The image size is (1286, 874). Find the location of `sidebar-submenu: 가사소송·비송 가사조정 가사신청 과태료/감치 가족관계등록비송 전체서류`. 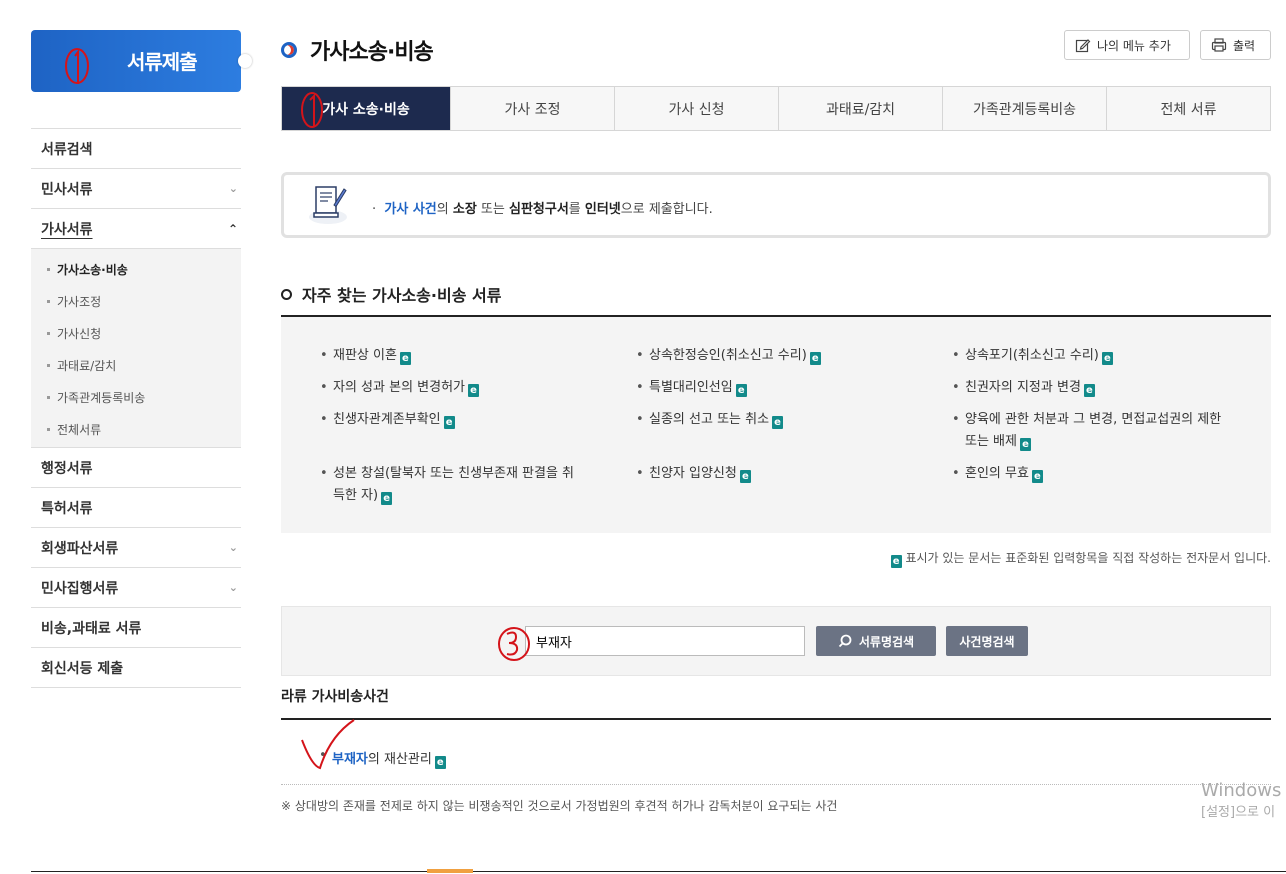

sidebar-submenu: 가사소송·비송 가사조정 가사신청 과태료/감치 가족관계등록비송 전체서류 is located at coordinates (136, 348).